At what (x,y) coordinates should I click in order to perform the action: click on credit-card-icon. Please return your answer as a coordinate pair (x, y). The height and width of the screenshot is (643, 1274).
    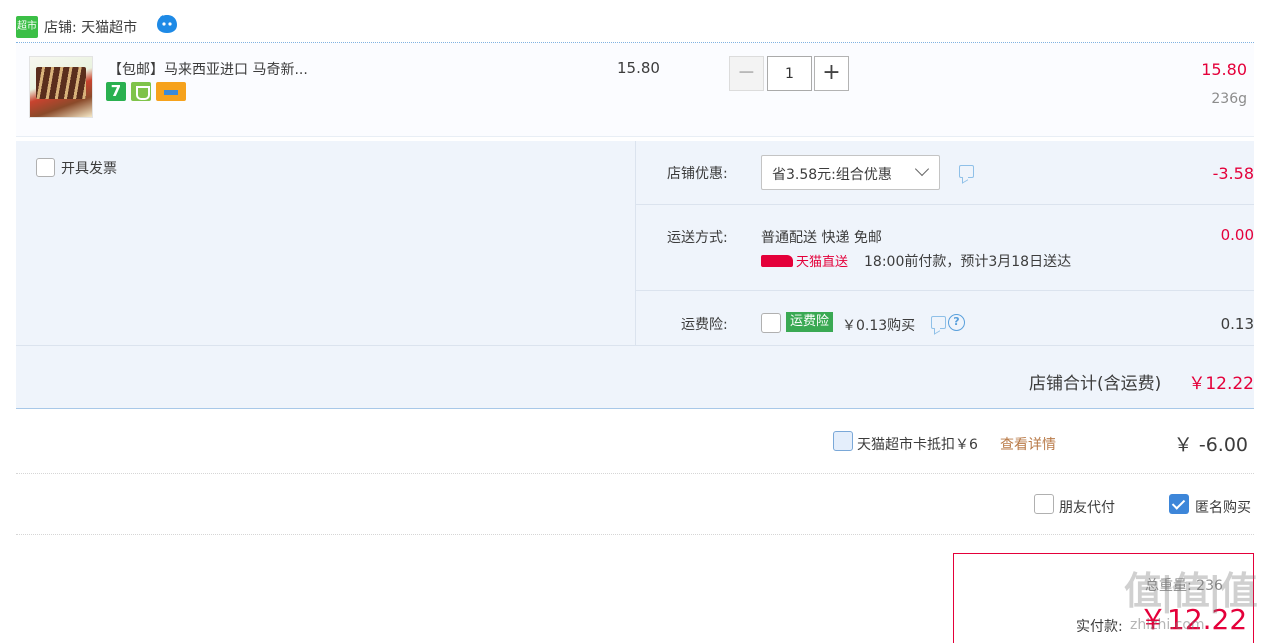
    Looking at the image, I should click on (171, 91).